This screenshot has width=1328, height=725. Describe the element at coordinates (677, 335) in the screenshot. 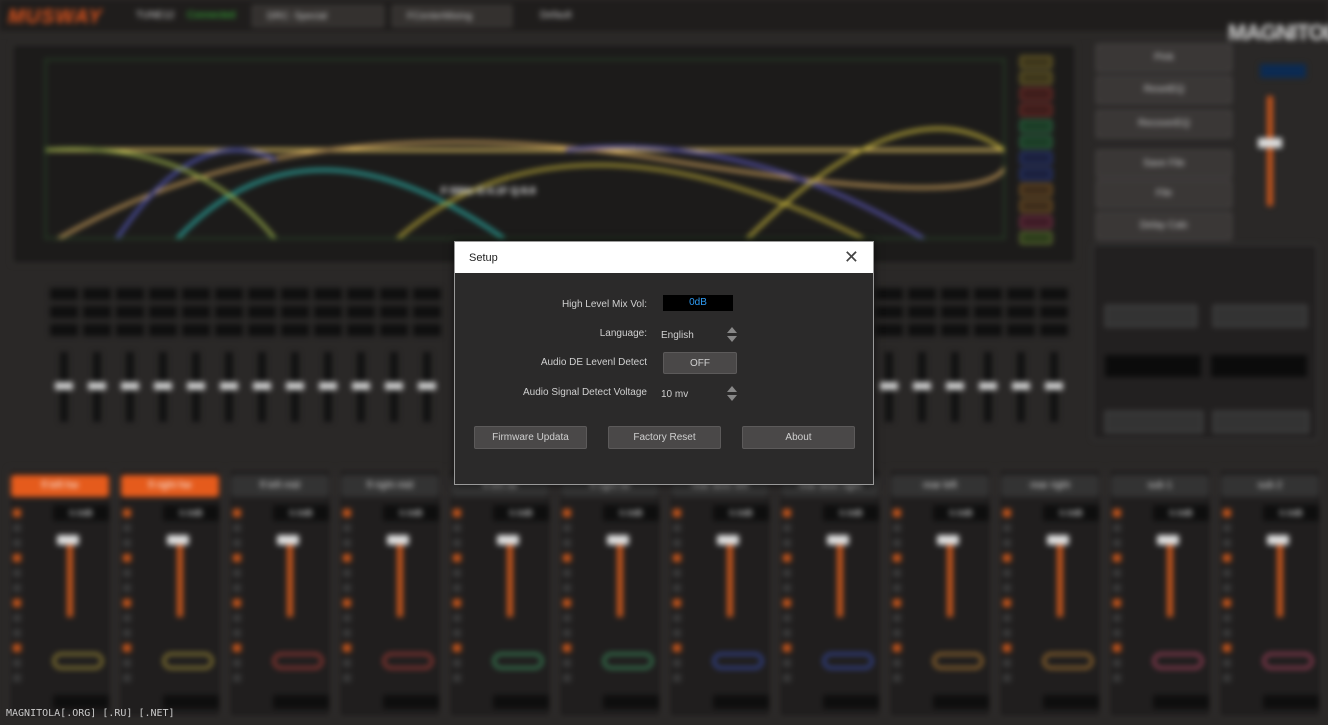

I see `language-value: English` at that location.